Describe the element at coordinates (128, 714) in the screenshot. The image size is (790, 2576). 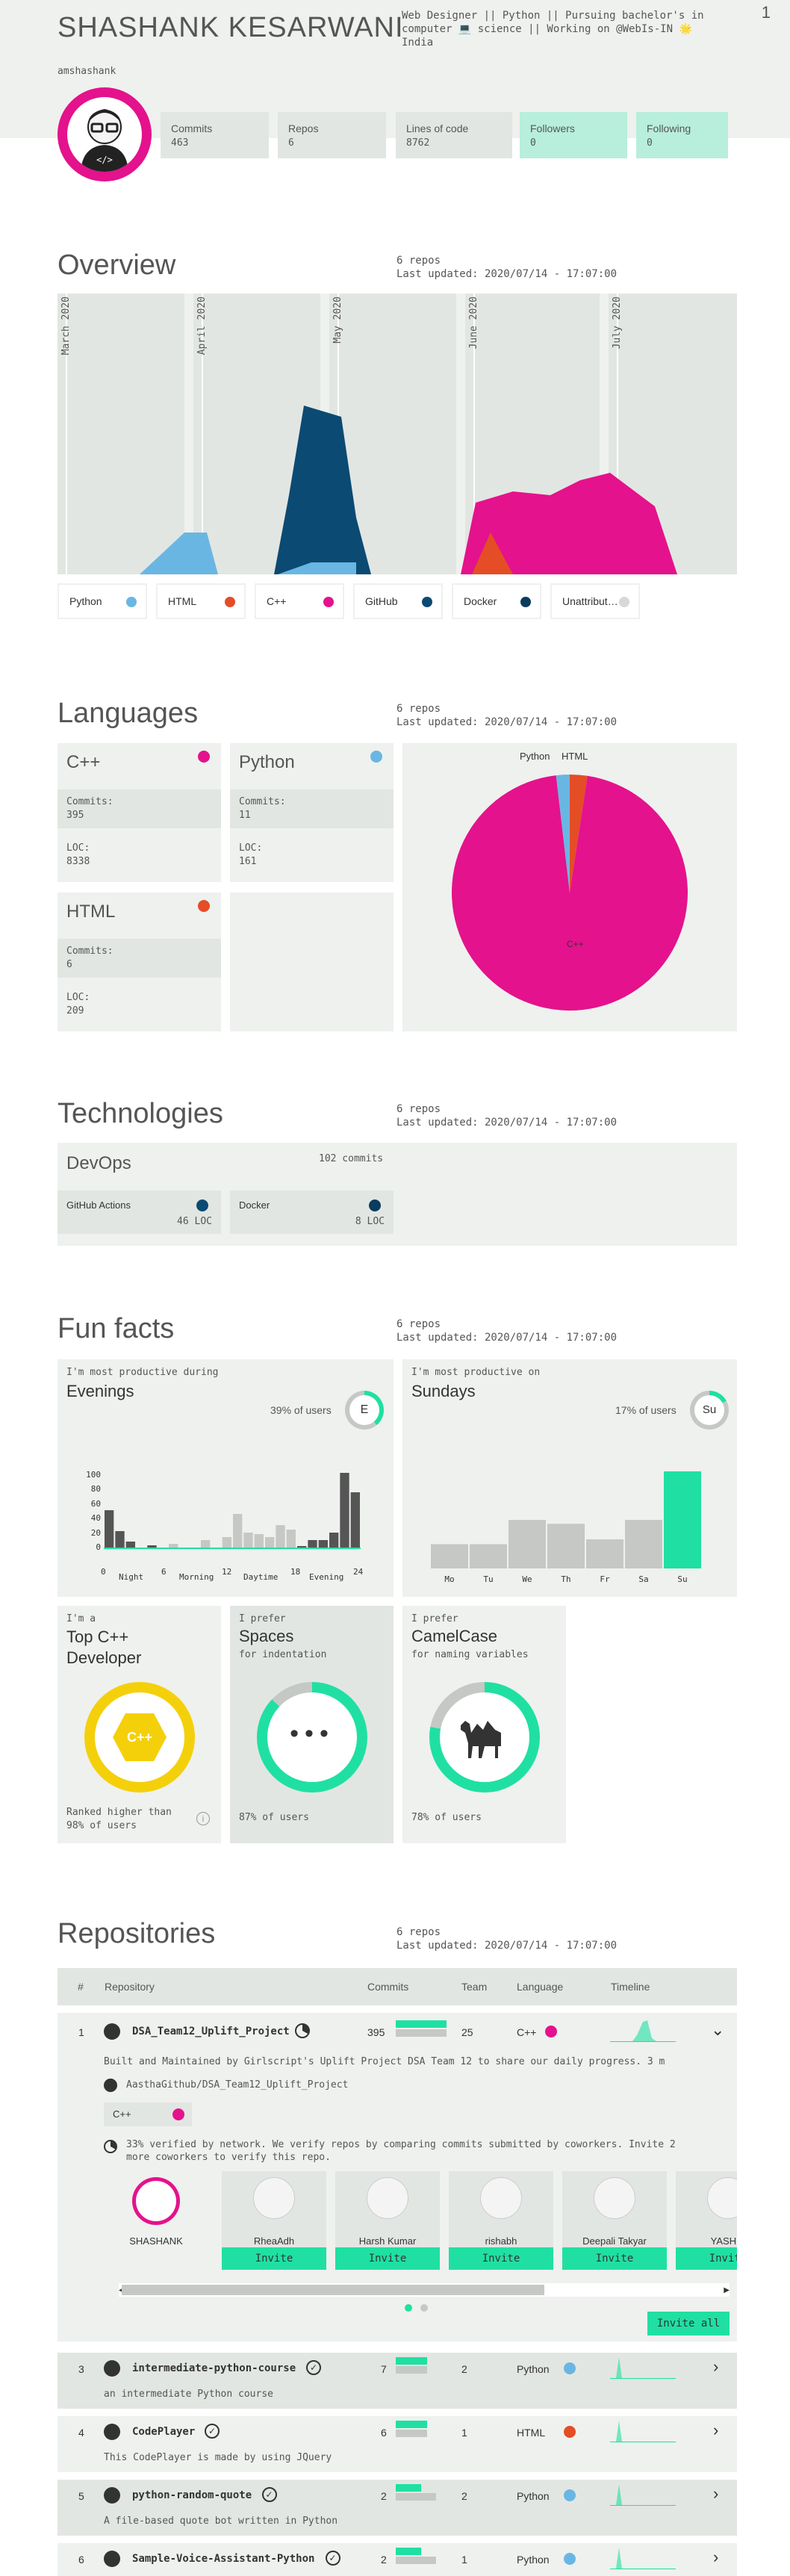
I see `languages-title: Languages` at that location.